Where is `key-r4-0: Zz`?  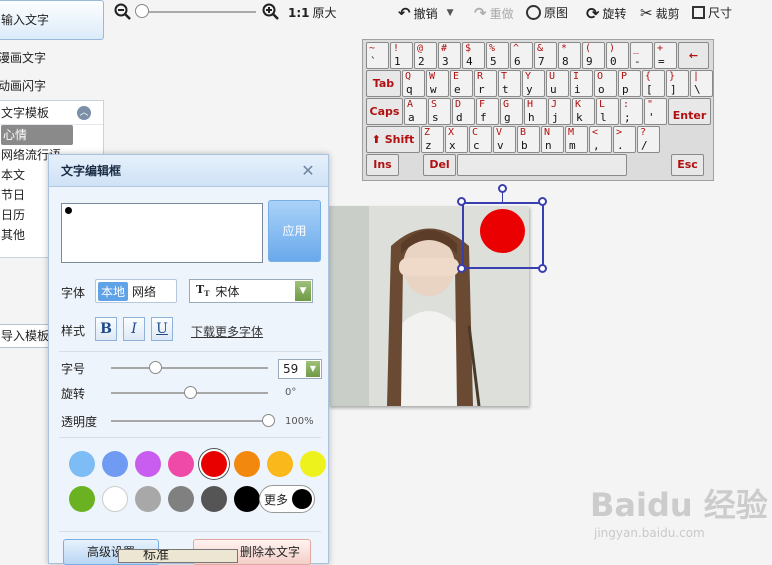
key-r4-0: Zz is located at coordinates (432, 139).